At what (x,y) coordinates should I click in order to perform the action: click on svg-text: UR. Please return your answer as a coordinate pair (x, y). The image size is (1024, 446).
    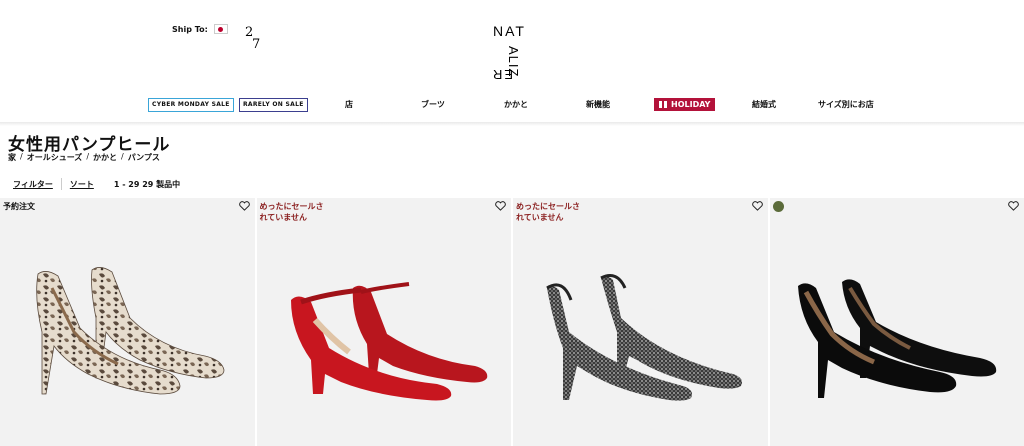
    Looking at the image, I should click on (535, 51).